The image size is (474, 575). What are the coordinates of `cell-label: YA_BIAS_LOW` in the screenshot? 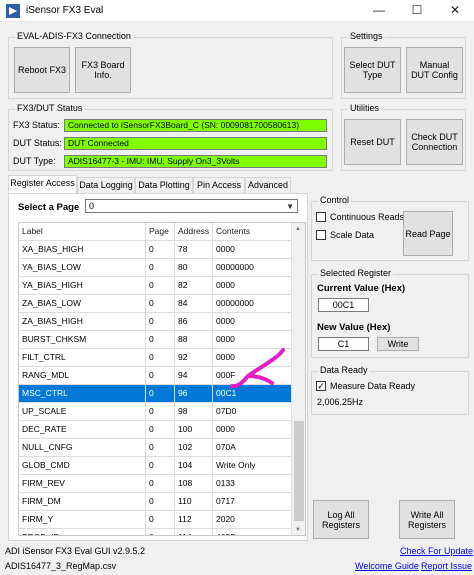 It's located at (82, 268).